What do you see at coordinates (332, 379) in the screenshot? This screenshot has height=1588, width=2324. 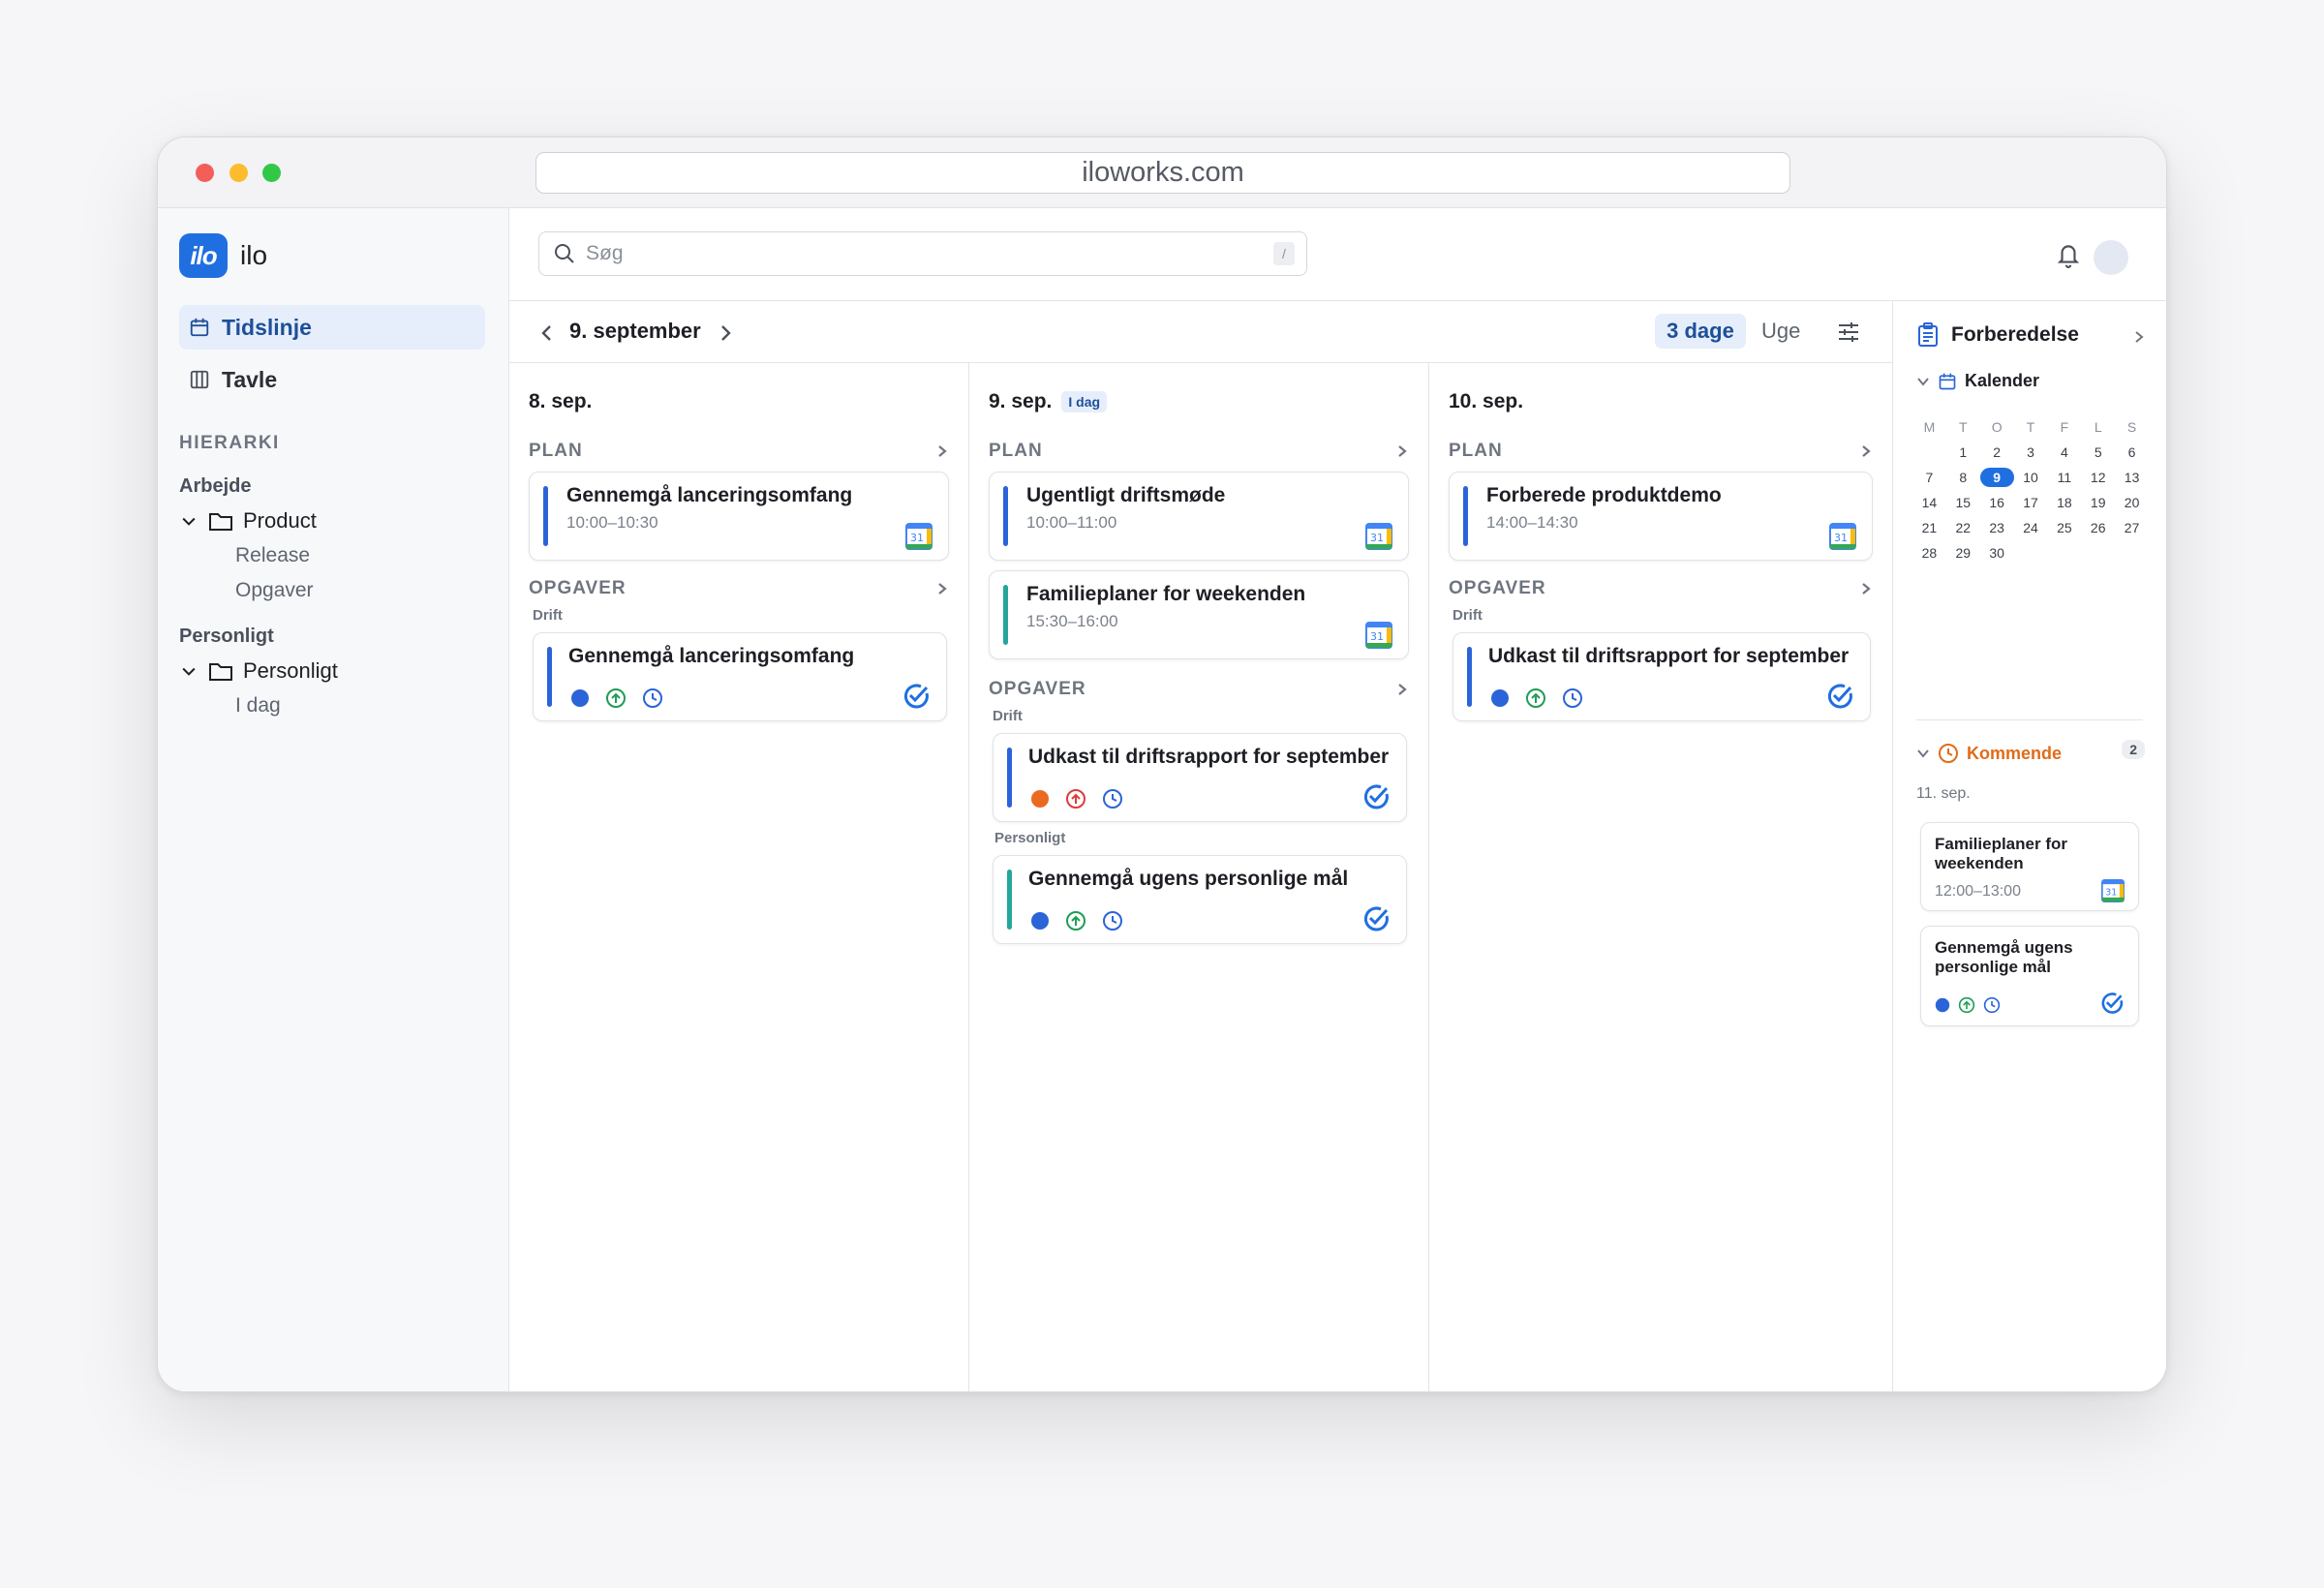 I see `nav-item-tavle: Tavle` at bounding box center [332, 379].